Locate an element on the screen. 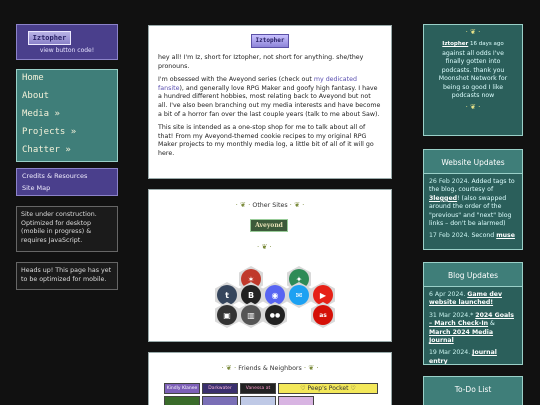 This screenshot has height=405, width=540. nav-about: About is located at coordinates (35, 96).